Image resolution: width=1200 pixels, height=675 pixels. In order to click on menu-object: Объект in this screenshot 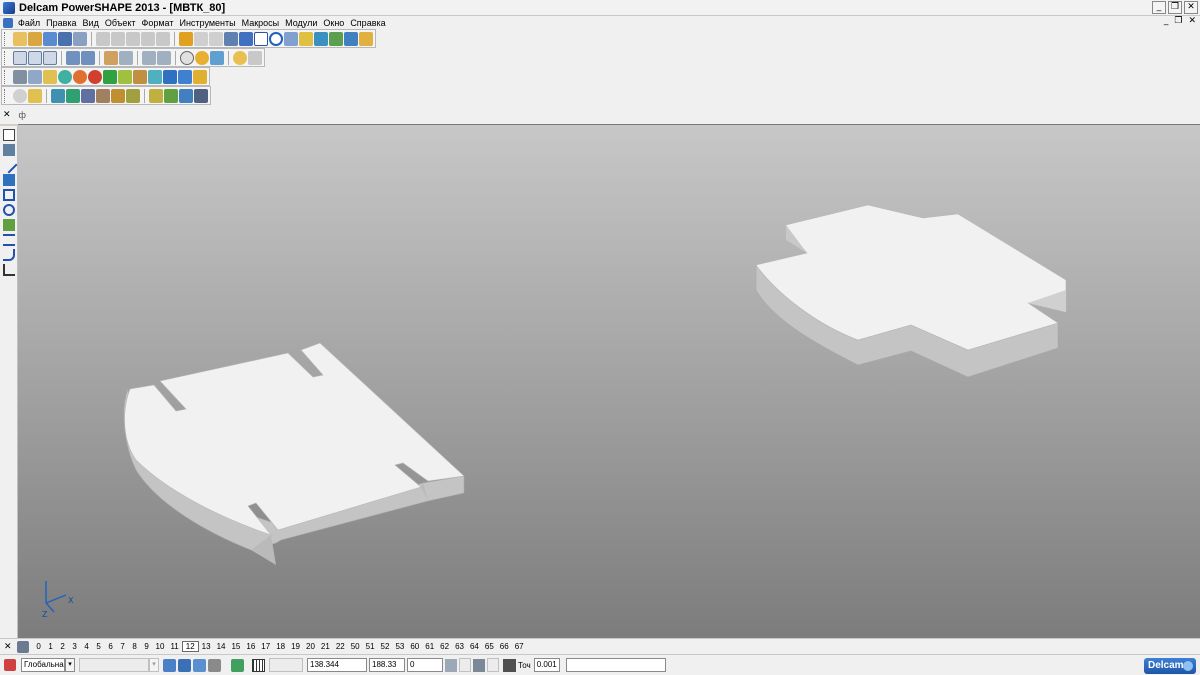, I will do `click(120, 23)`.